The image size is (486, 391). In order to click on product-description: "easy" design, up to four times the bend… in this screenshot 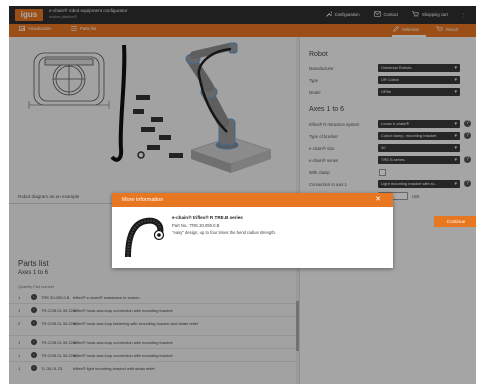, I will do `click(224, 232)`.